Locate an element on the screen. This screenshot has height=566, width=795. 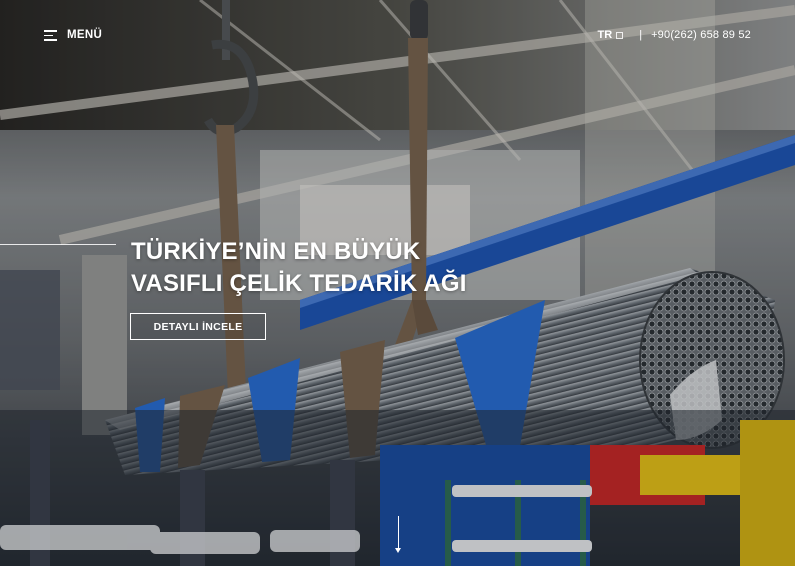
arrow-down-icon is located at coordinates (398, 533).